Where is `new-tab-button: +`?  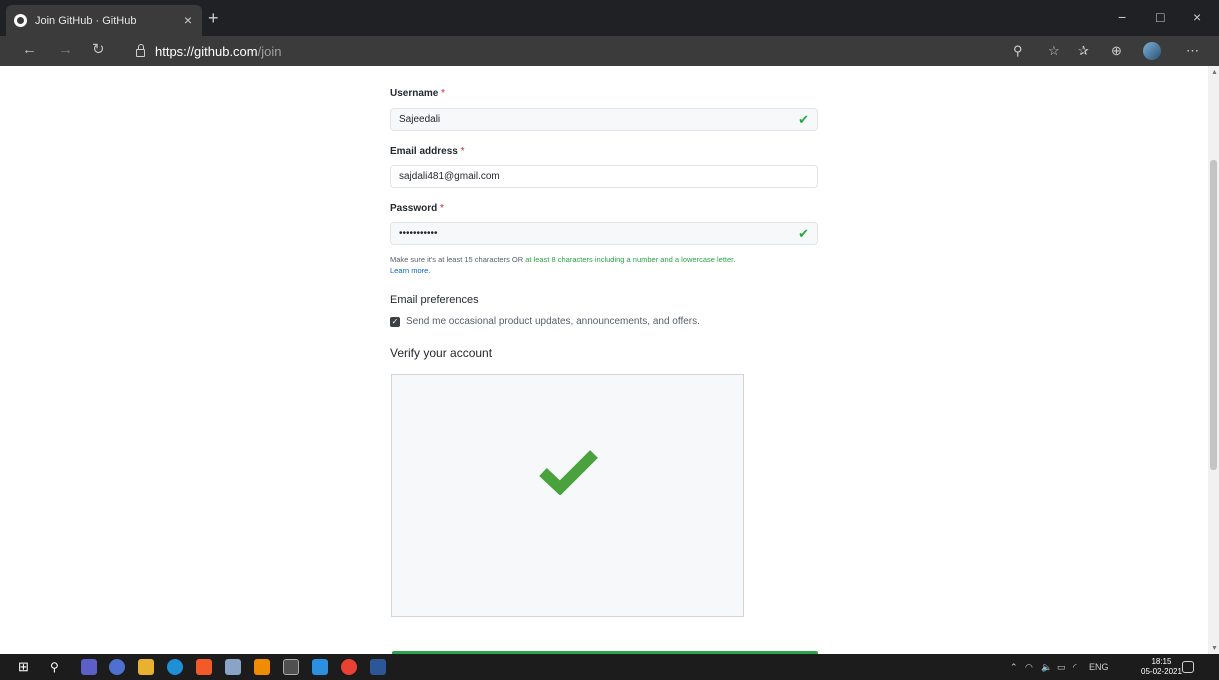 new-tab-button: + is located at coordinates (213, 18).